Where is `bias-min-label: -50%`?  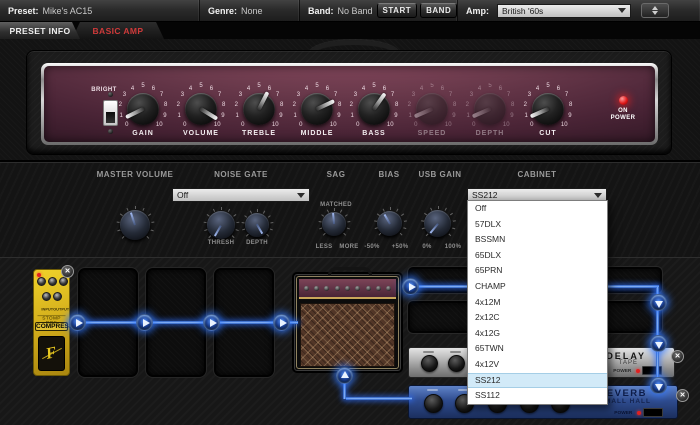 bias-min-label: -50% is located at coordinates (372, 247).